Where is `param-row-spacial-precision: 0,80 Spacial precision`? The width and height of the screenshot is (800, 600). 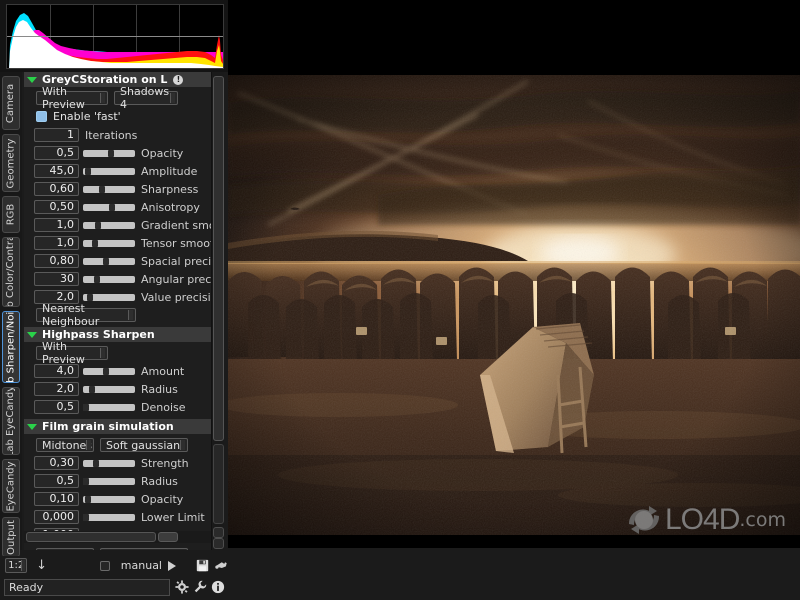 param-row-spacial-precision: 0,80 Spacial precision is located at coordinates (122, 261).